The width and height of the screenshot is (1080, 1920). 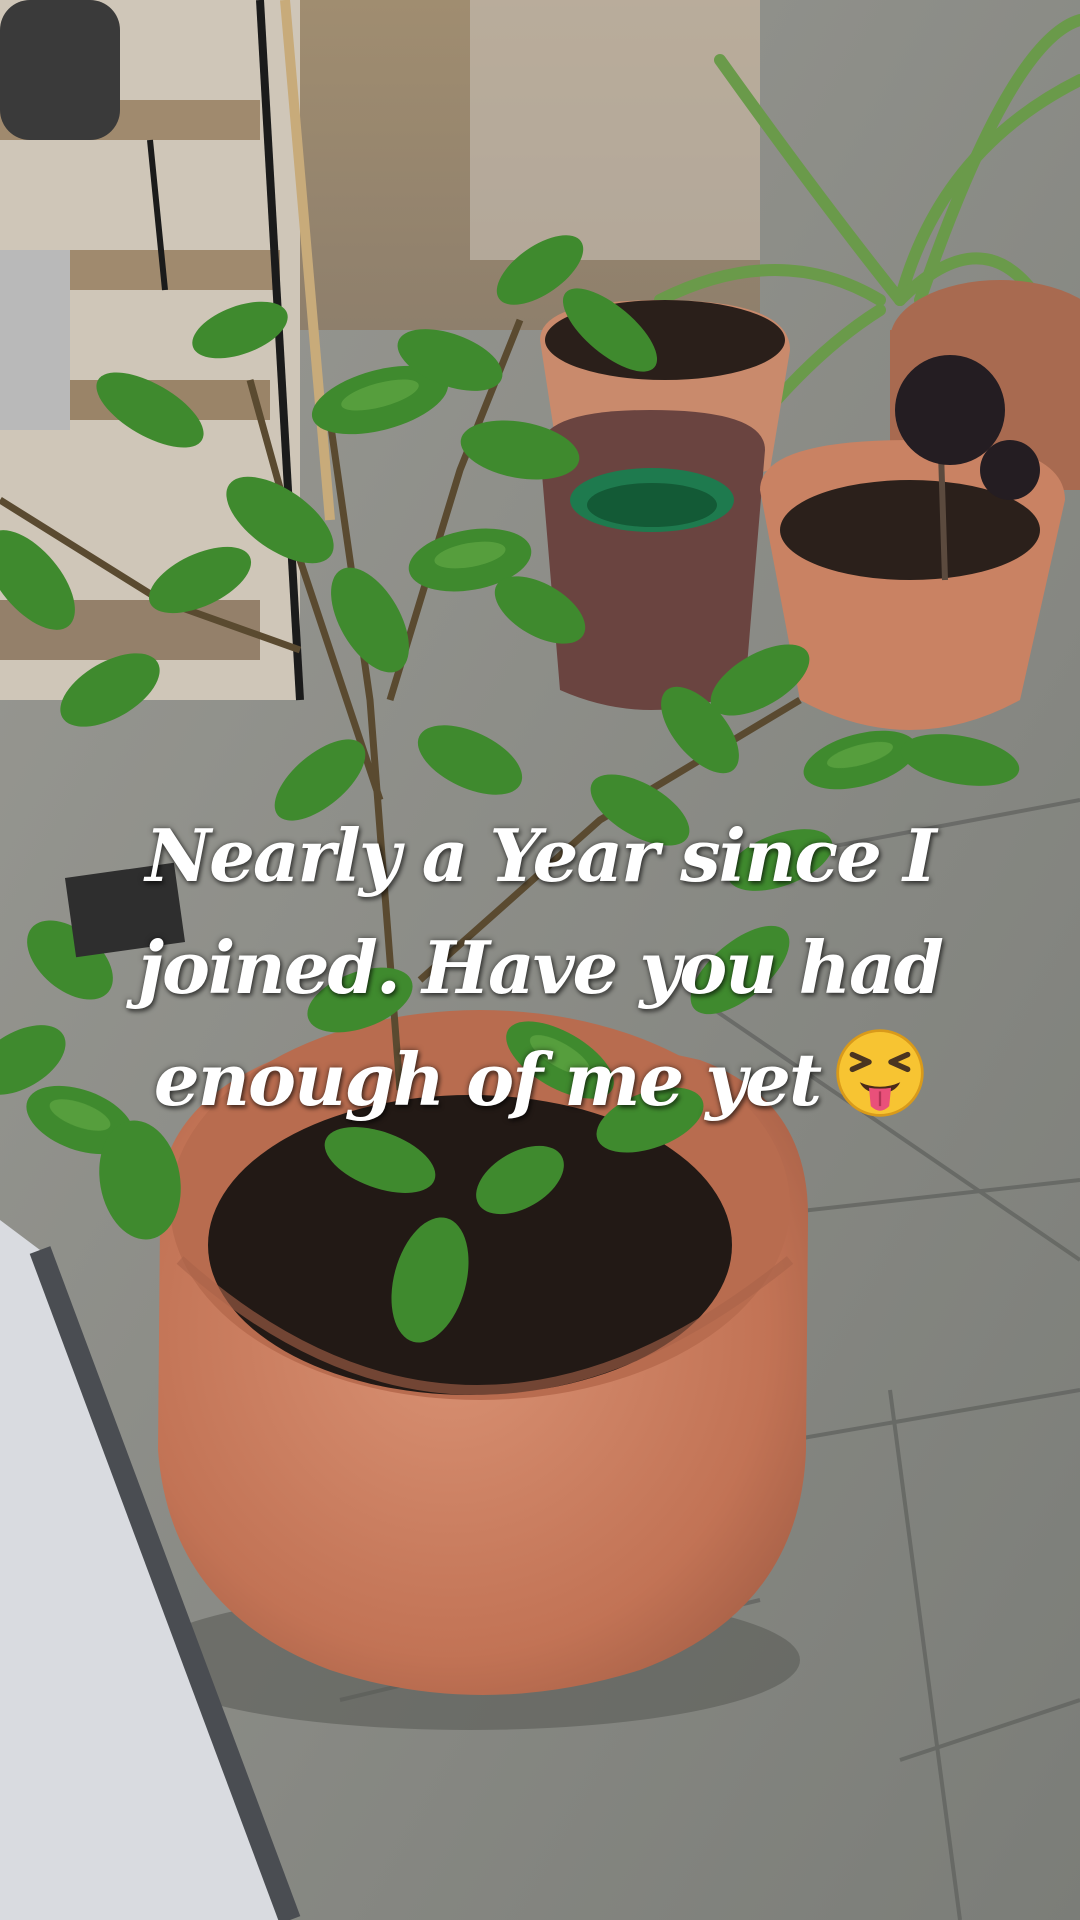 I want to click on caption-line-2: joined. Have you had, so click(x=540, y=967).